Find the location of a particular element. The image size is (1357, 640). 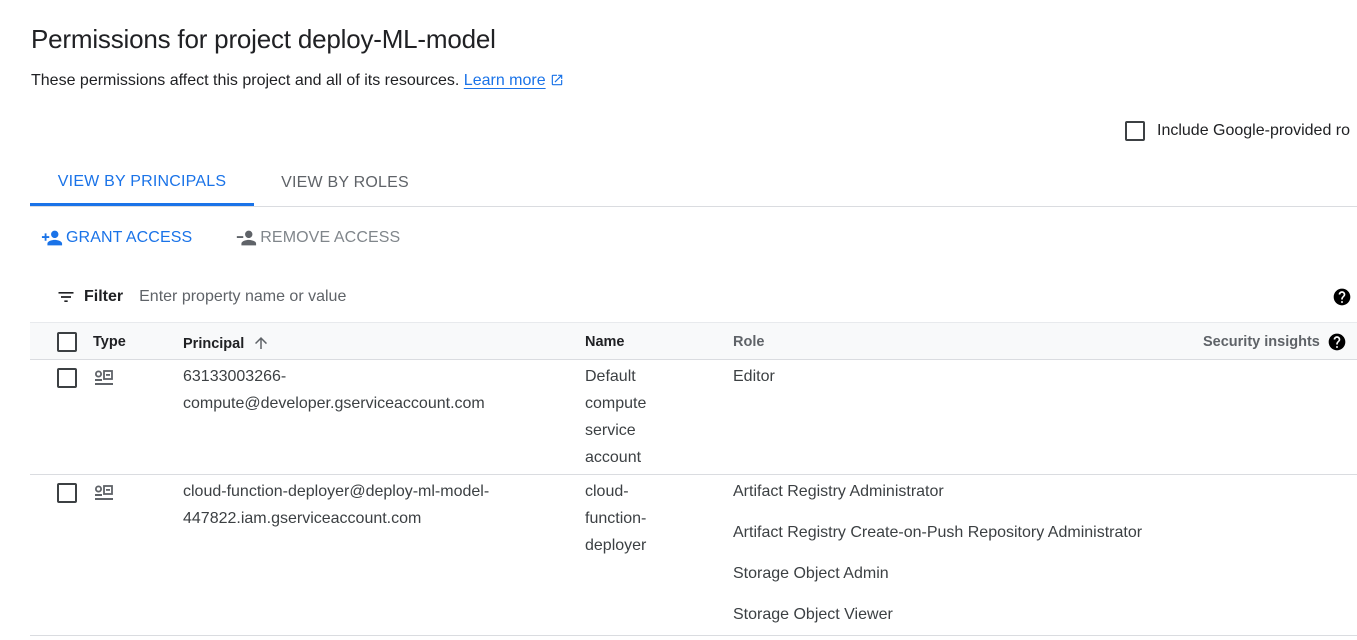

remove-access-button: REMOVE ACCESS is located at coordinates (317, 238).